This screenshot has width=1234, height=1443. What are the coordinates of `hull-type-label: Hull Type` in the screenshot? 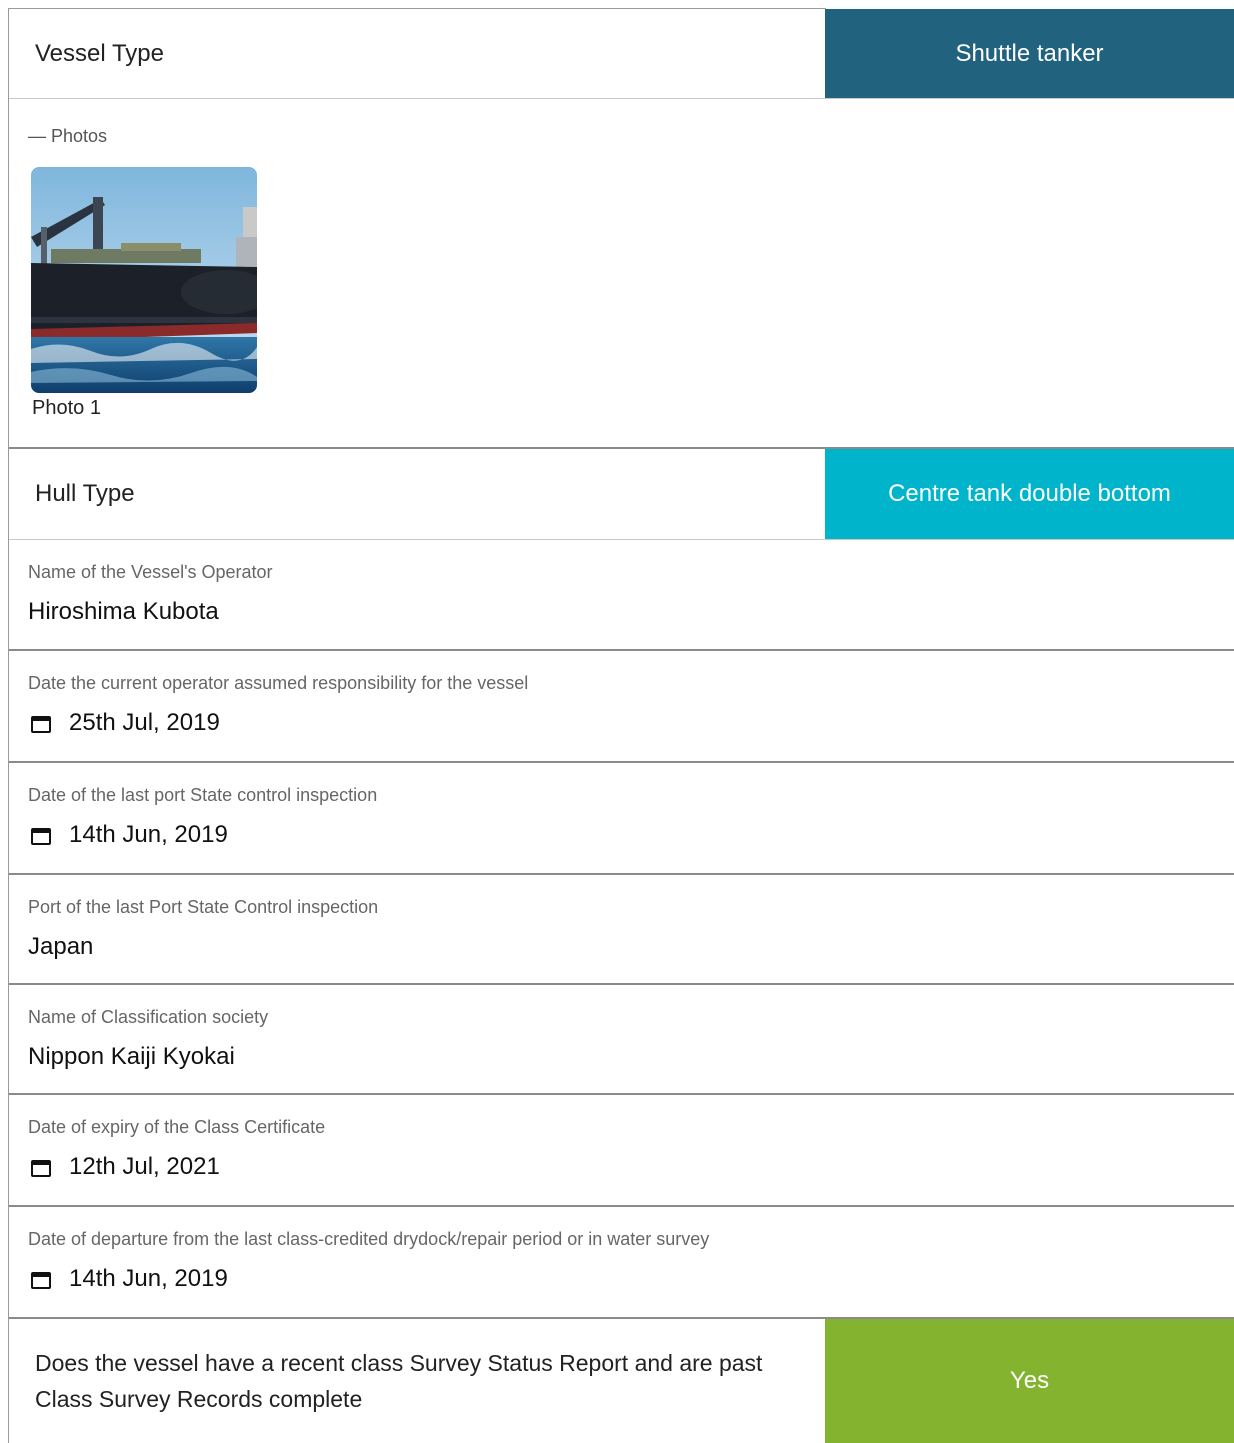 It's located at (85, 493).